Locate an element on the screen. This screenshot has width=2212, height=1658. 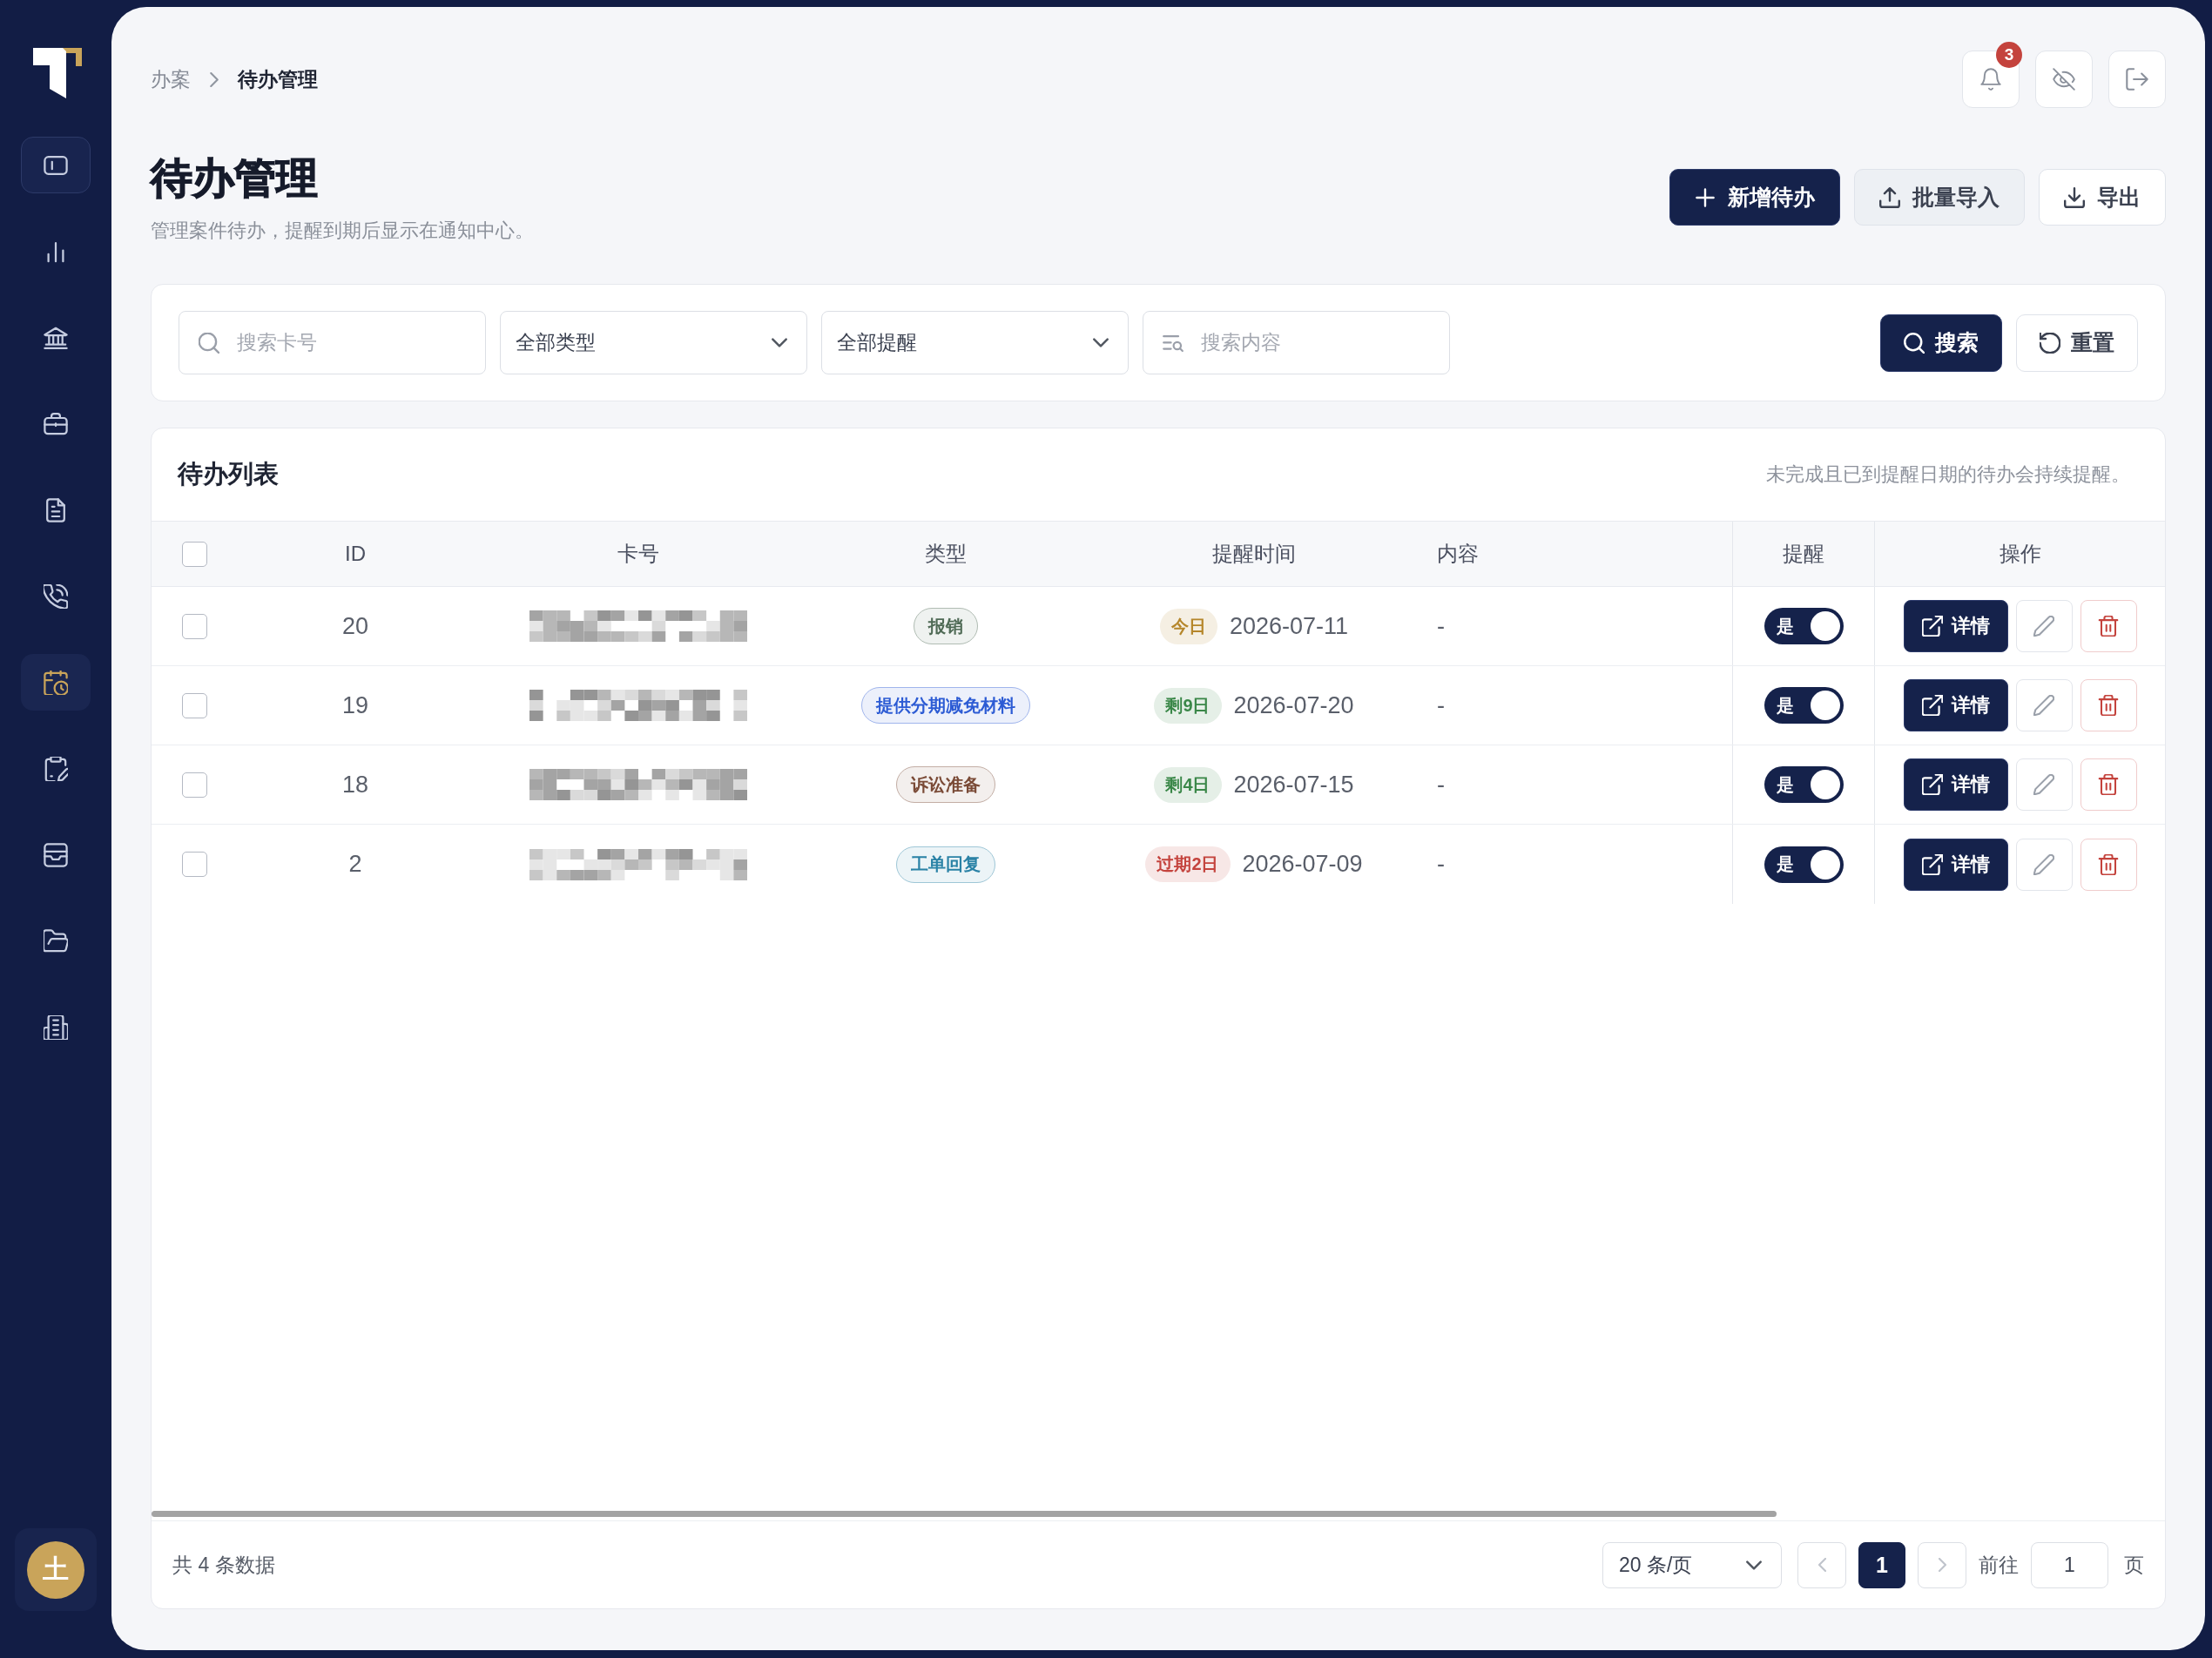
column-header: 内容 is located at coordinates (1458, 554).